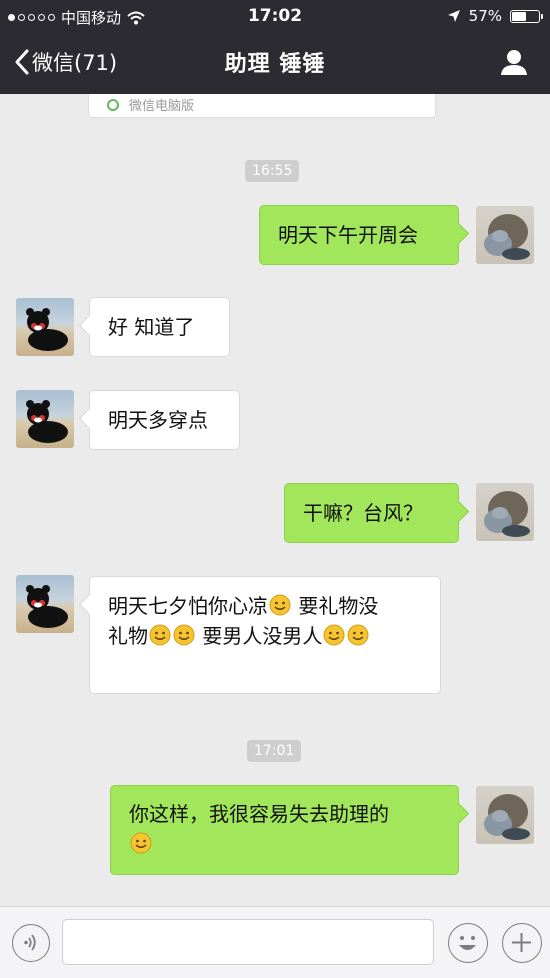 This screenshot has width=550, height=978. I want to click on emoji-button, so click(468, 943).